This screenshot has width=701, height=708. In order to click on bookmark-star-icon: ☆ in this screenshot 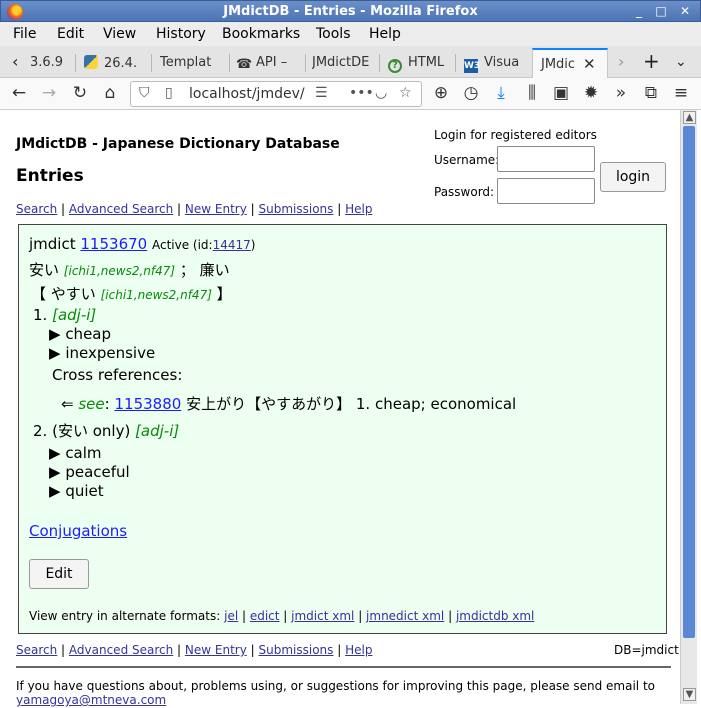, I will do `click(405, 93)`.